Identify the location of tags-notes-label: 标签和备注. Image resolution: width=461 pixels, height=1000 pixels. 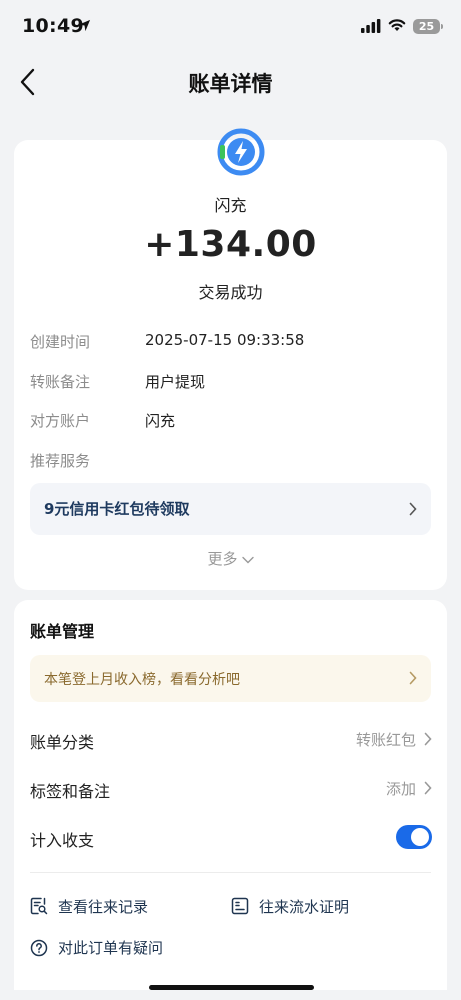
(70, 791).